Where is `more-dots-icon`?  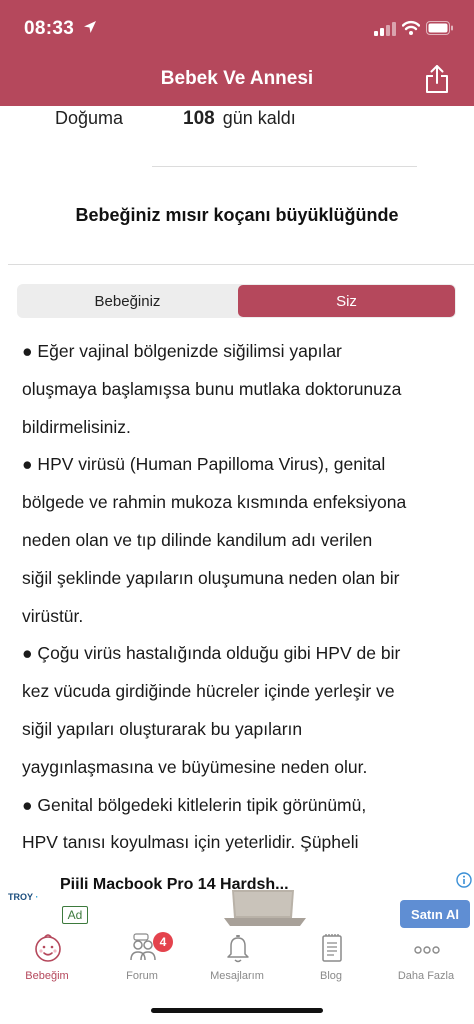 more-dots-icon is located at coordinates (427, 950).